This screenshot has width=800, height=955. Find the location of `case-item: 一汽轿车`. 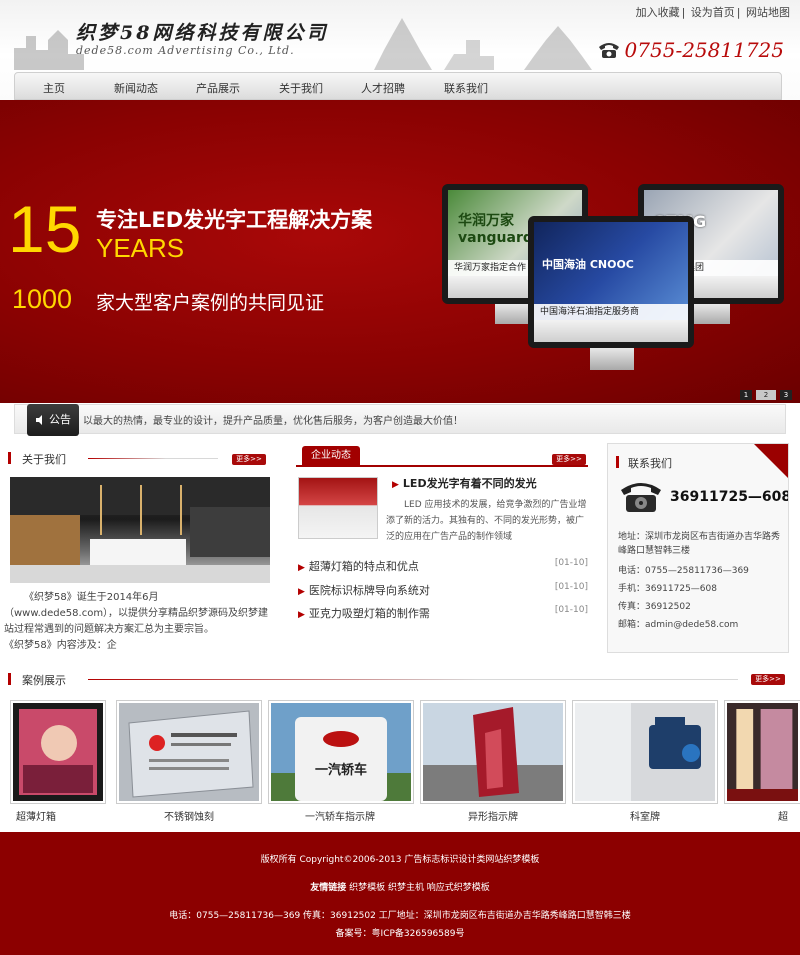

case-item: 一汽轿车 is located at coordinates (341, 752).